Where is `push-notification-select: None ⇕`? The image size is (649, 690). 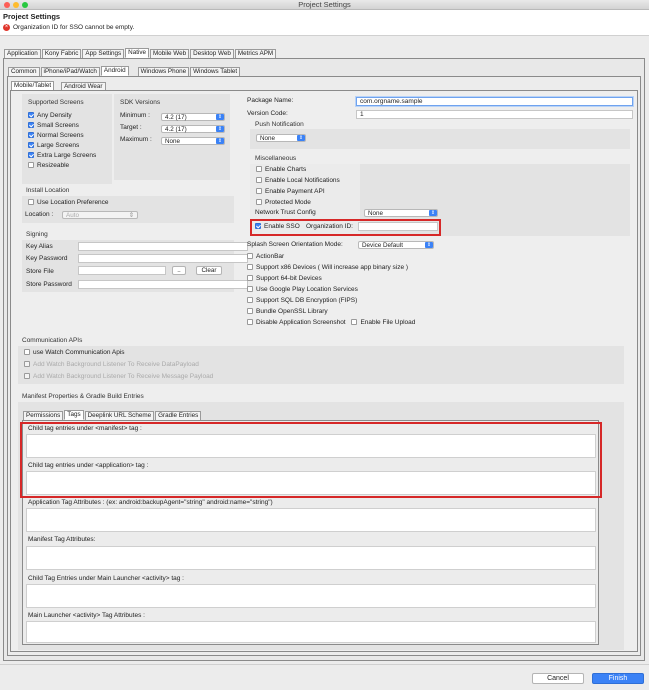
push-notification-select: None ⇕ is located at coordinates (281, 138).